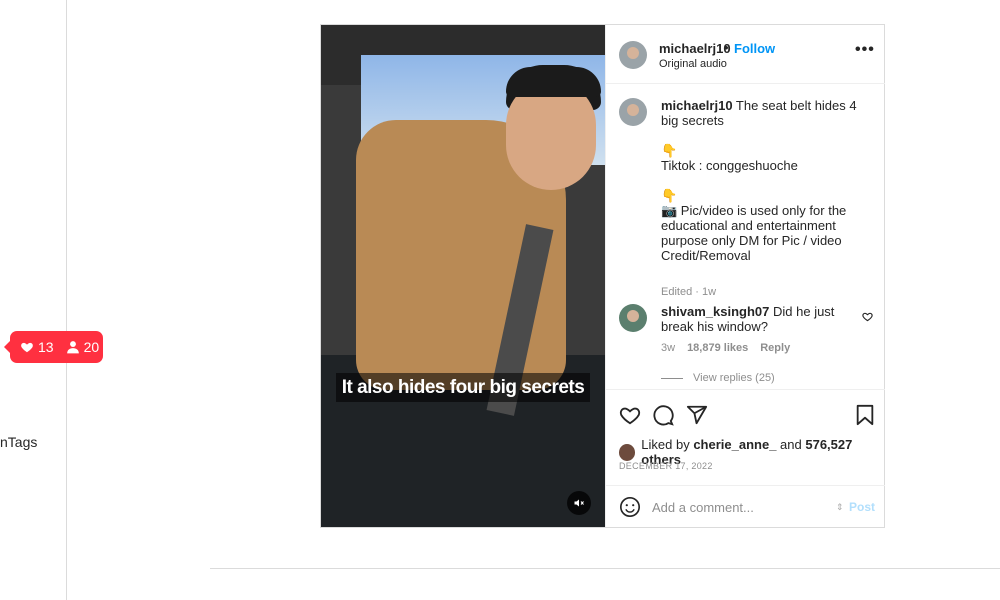 This screenshot has height=600, width=1000. Describe the element at coordinates (697, 415) in the screenshot. I see `share-icon` at that location.